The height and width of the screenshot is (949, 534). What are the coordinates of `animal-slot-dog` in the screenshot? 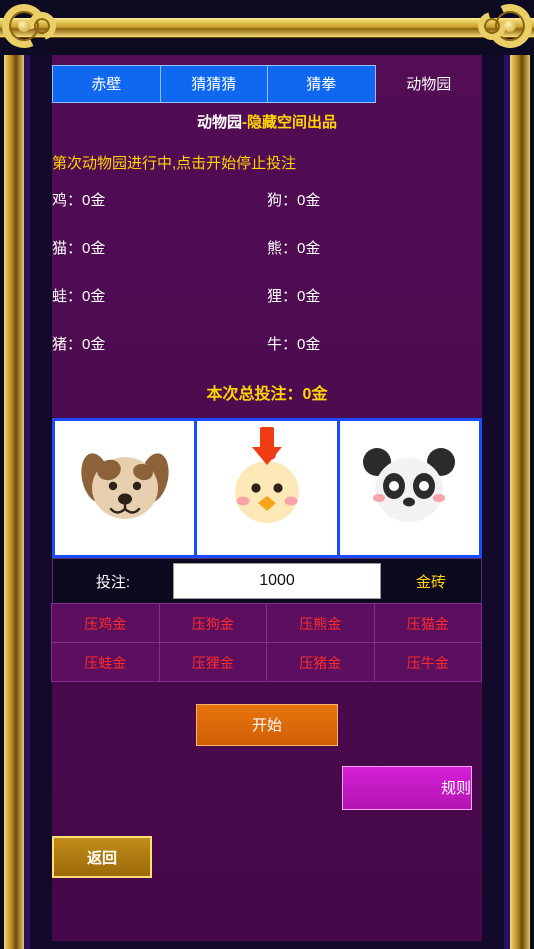 It's located at (126, 488).